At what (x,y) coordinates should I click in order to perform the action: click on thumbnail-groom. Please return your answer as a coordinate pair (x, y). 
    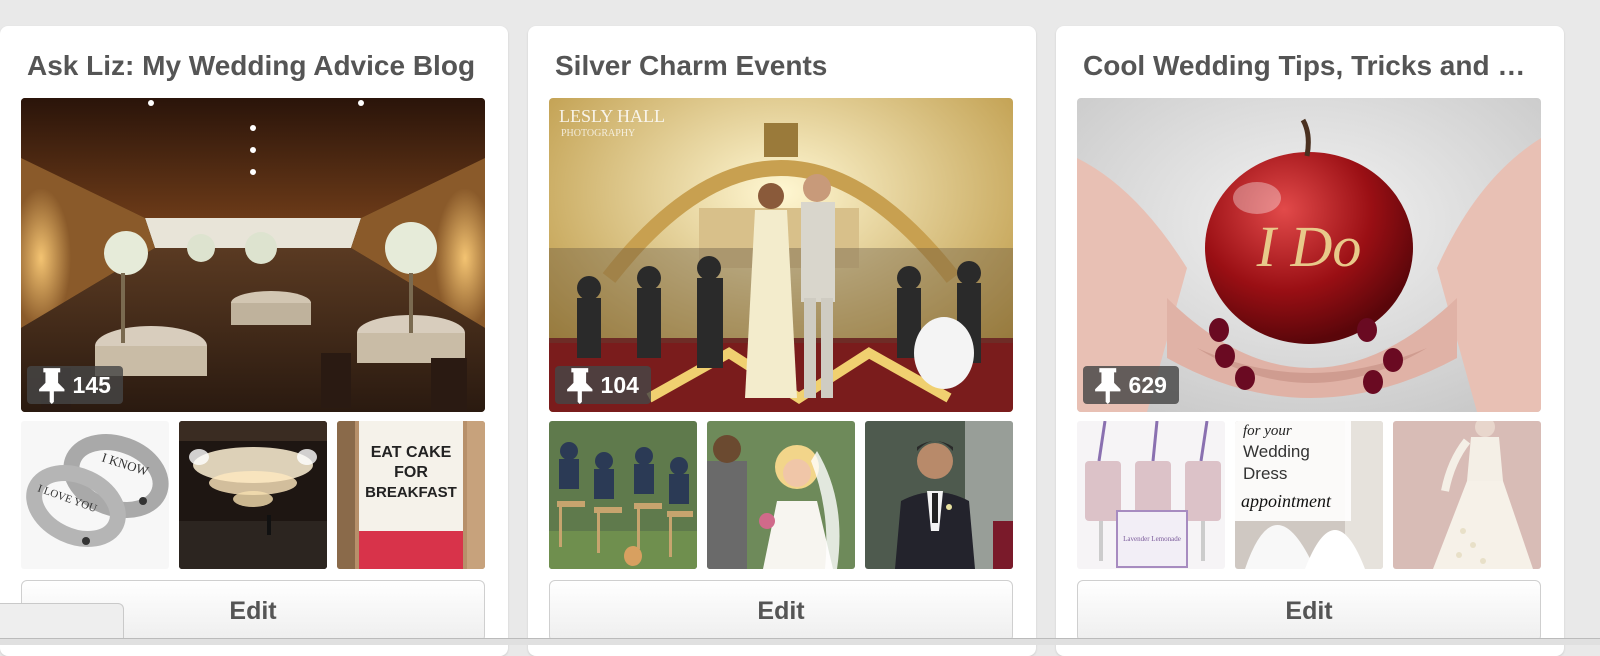
    Looking at the image, I should click on (939, 495).